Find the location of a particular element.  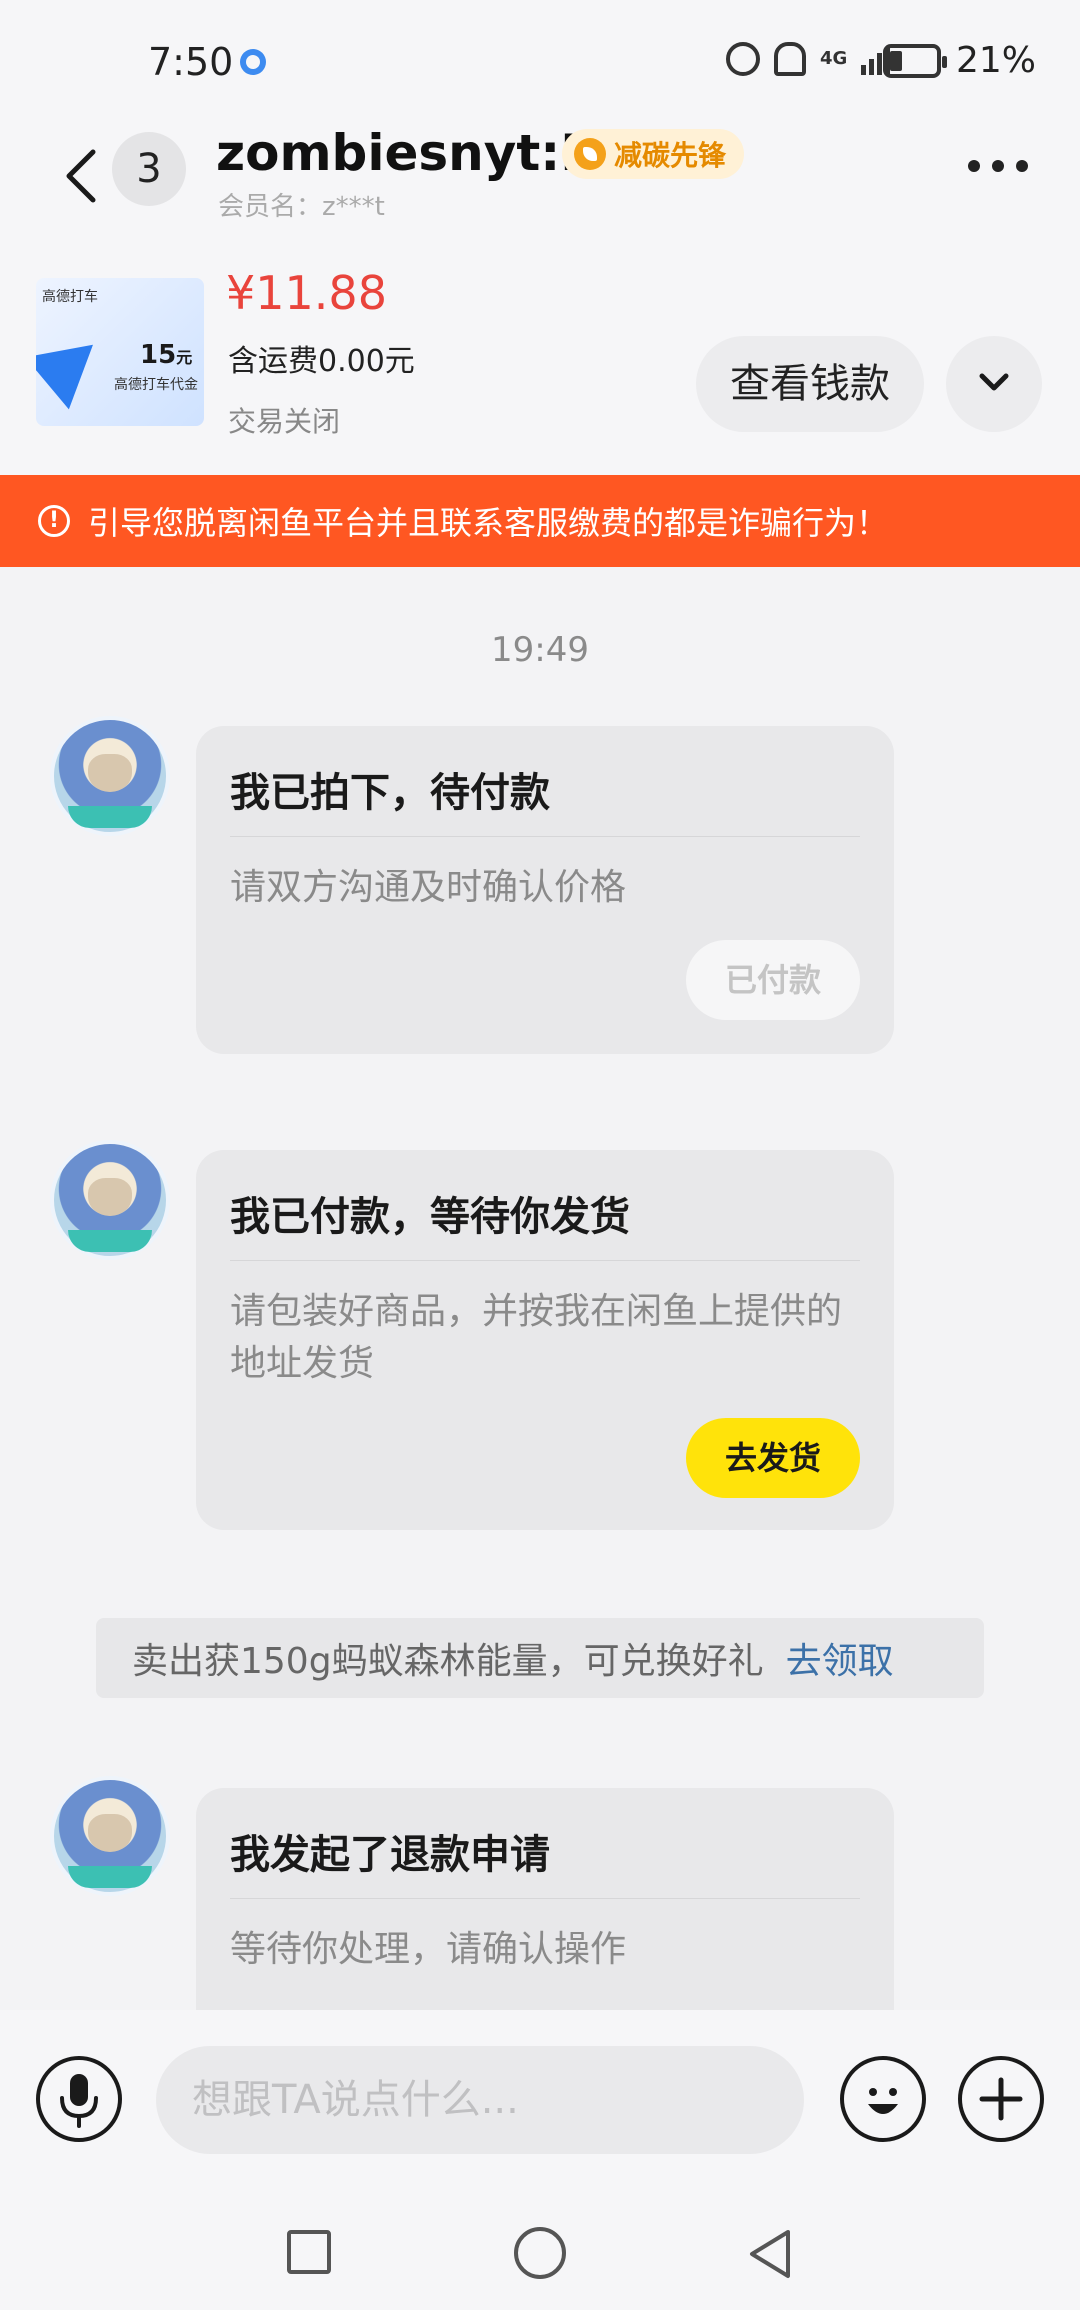

voice-button is located at coordinates (79, 2099).